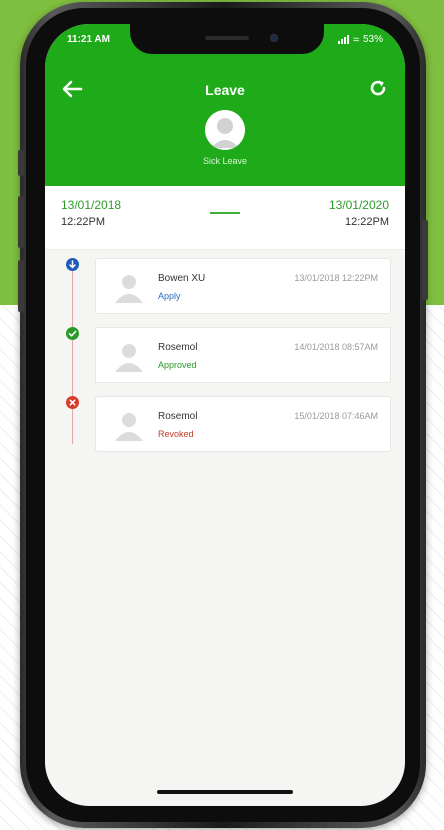 This screenshot has height=830, width=444. I want to click on timeline-apply-marker, so click(72, 264).